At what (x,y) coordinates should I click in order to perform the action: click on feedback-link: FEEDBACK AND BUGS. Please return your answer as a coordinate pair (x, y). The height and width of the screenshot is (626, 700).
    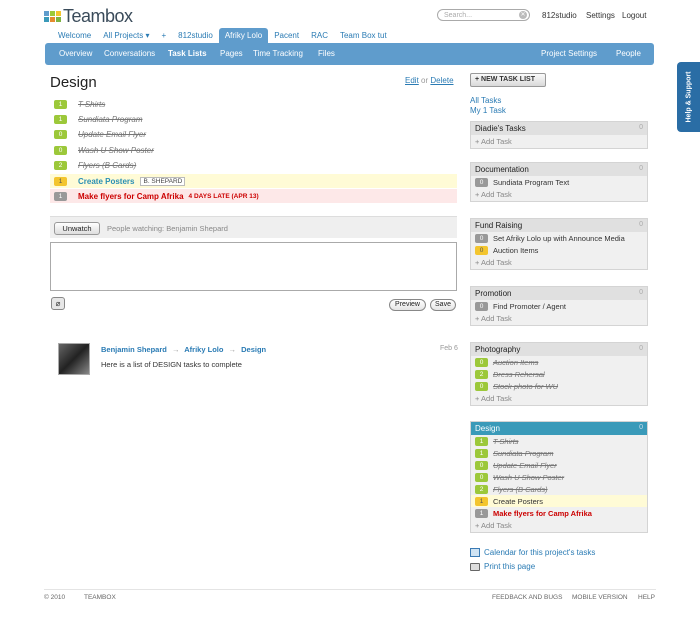
    Looking at the image, I should click on (527, 597).